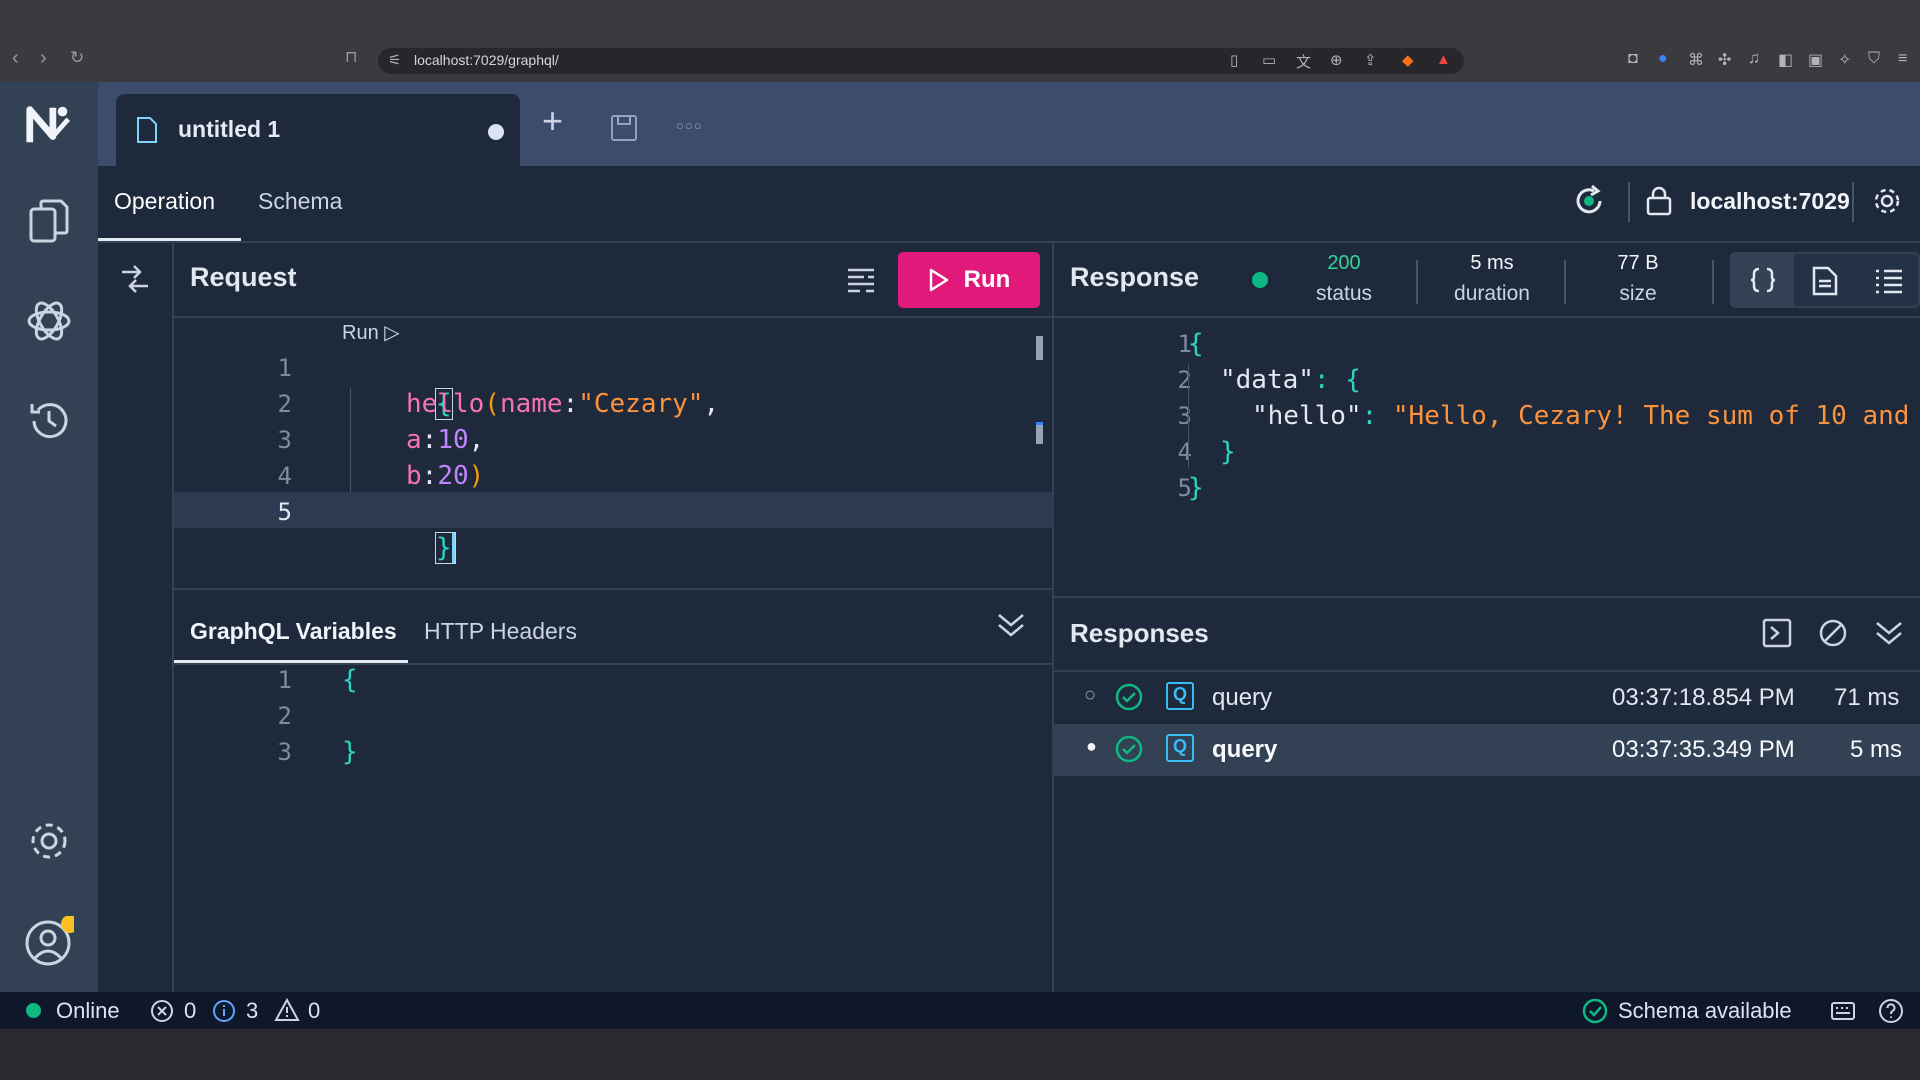  Describe the element at coordinates (496, 132) in the screenshot. I see `unsaved-indicator` at that location.